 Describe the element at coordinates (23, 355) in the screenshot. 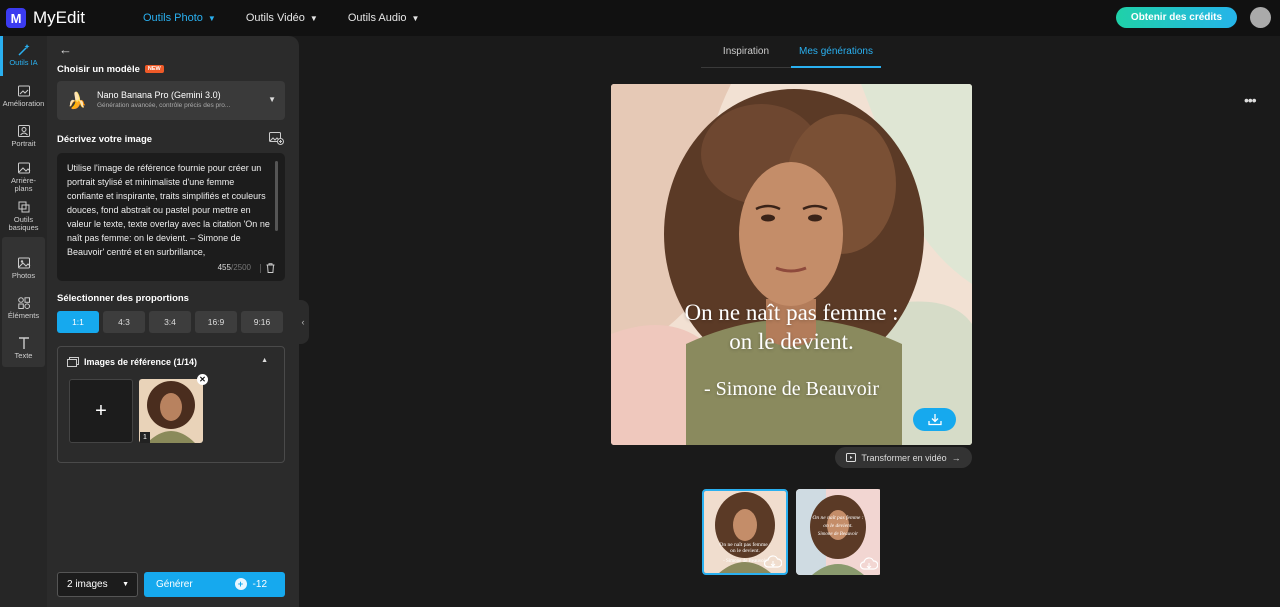

I see `rail-label: Texte` at that location.